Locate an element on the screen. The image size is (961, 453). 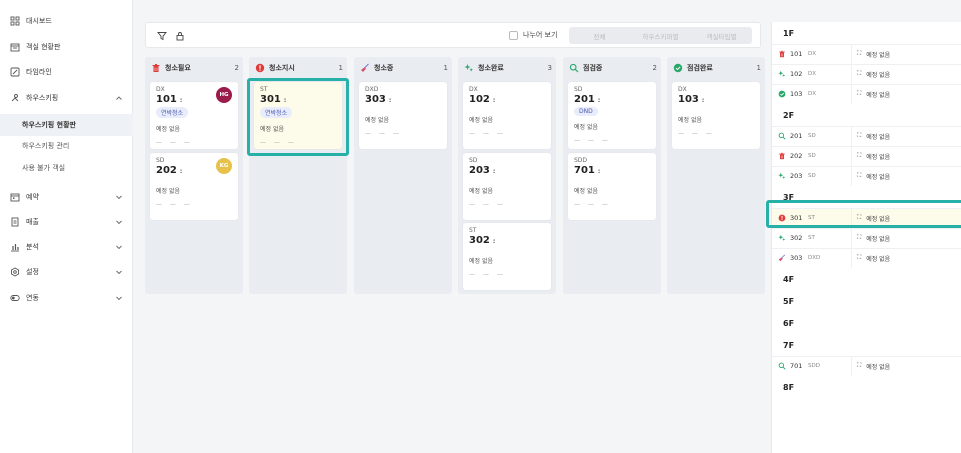
room-card: DX 101: 연박청소 예정 없음 — — — HG is located at coordinates (194, 115).